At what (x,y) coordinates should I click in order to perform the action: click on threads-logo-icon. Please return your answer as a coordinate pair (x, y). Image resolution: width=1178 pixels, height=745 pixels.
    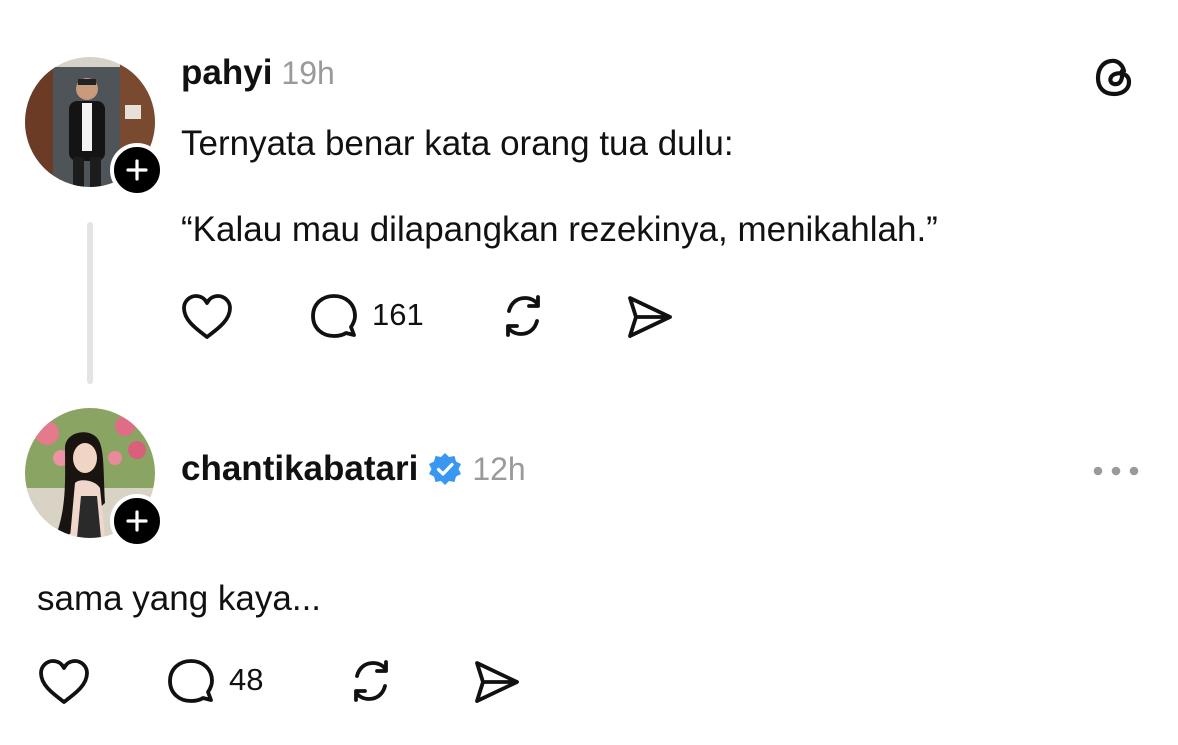
    Looking at the image, I should click on (1115, 77).